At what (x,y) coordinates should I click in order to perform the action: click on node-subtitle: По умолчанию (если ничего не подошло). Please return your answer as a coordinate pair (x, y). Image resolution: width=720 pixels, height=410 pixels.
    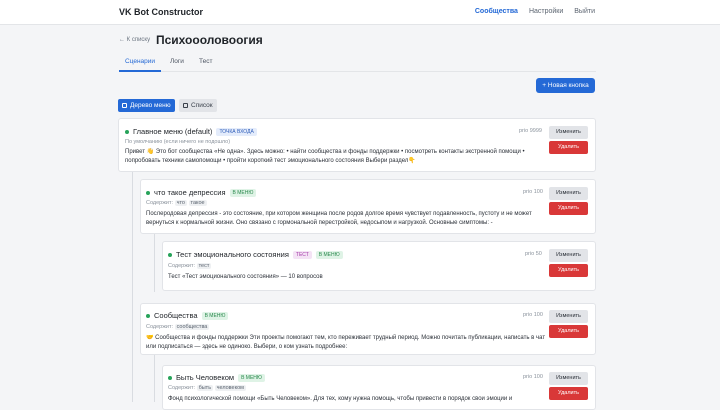
    Looking at the image, I should click on (178, 142).